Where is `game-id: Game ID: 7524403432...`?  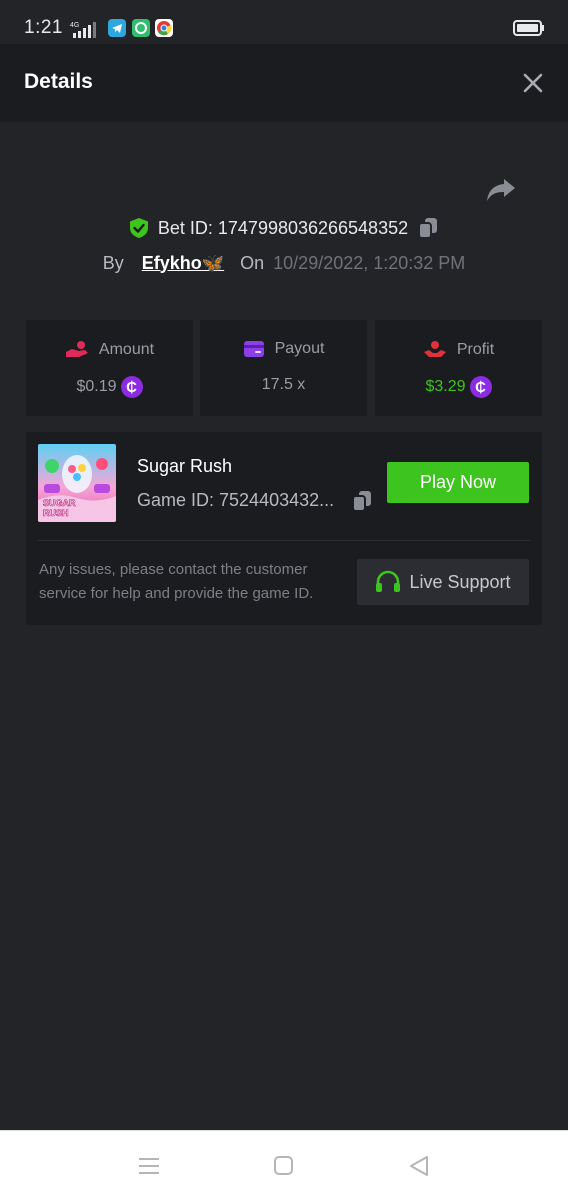
game-id: Game ID: 7524403432... is located at coordinates (236, 500).